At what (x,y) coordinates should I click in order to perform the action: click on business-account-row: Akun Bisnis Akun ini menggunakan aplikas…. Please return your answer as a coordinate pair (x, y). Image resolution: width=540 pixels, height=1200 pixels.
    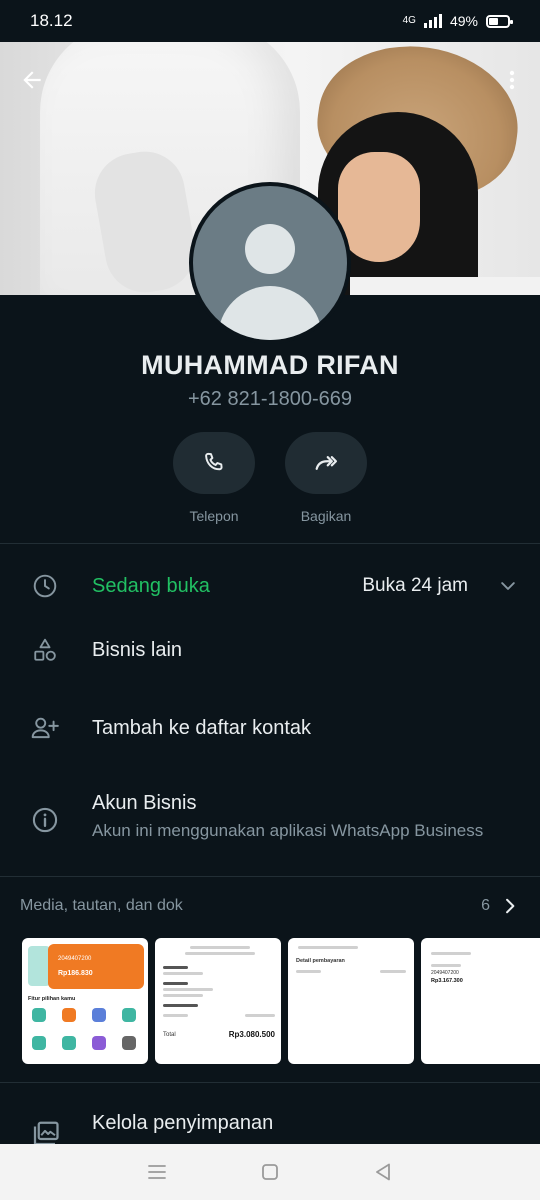
    Looking at the image, I should click on (270, 821).